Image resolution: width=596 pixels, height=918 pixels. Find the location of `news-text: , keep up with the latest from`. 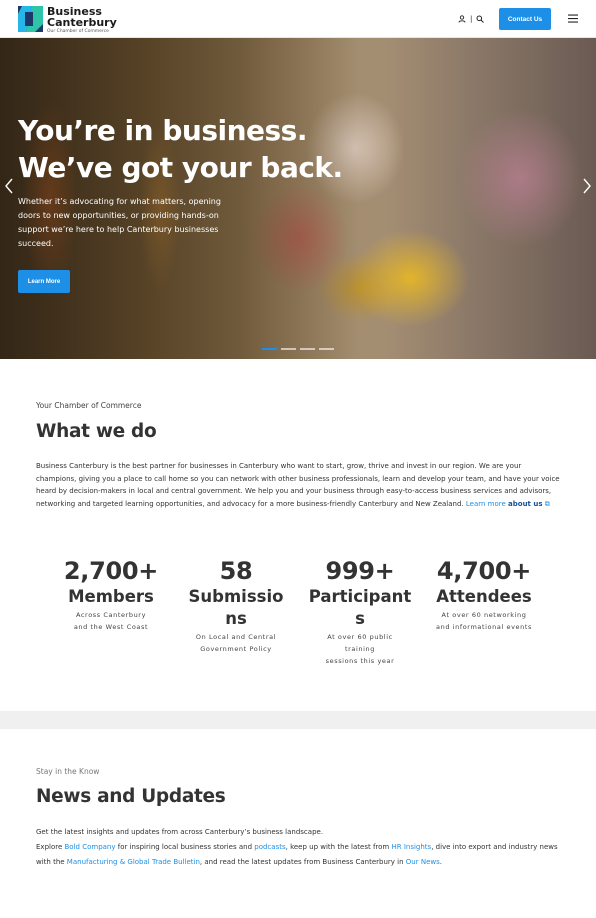

news-text: , keep up with the latest from is located at coordinates (338, 847).